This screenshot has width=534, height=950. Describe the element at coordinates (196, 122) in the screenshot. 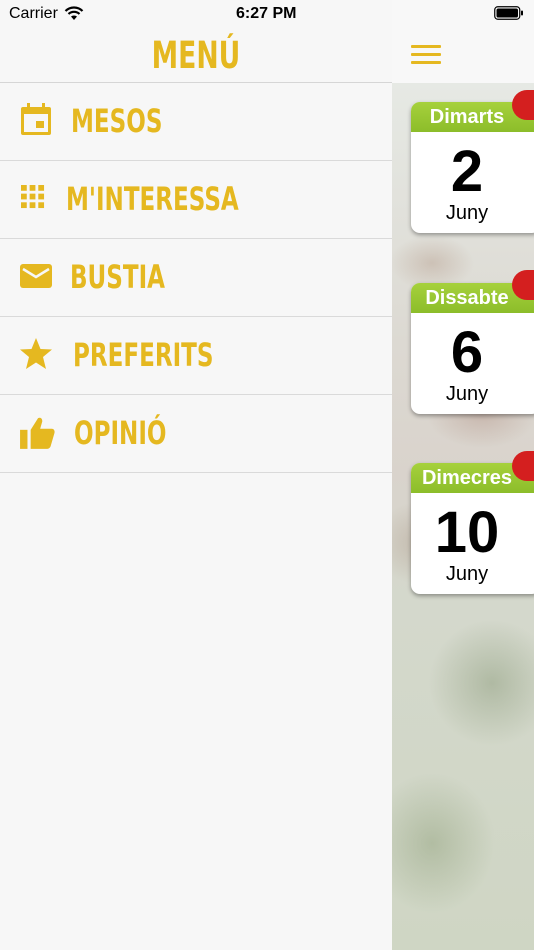

I see `menu-item-mesos: MESOS` at that location.